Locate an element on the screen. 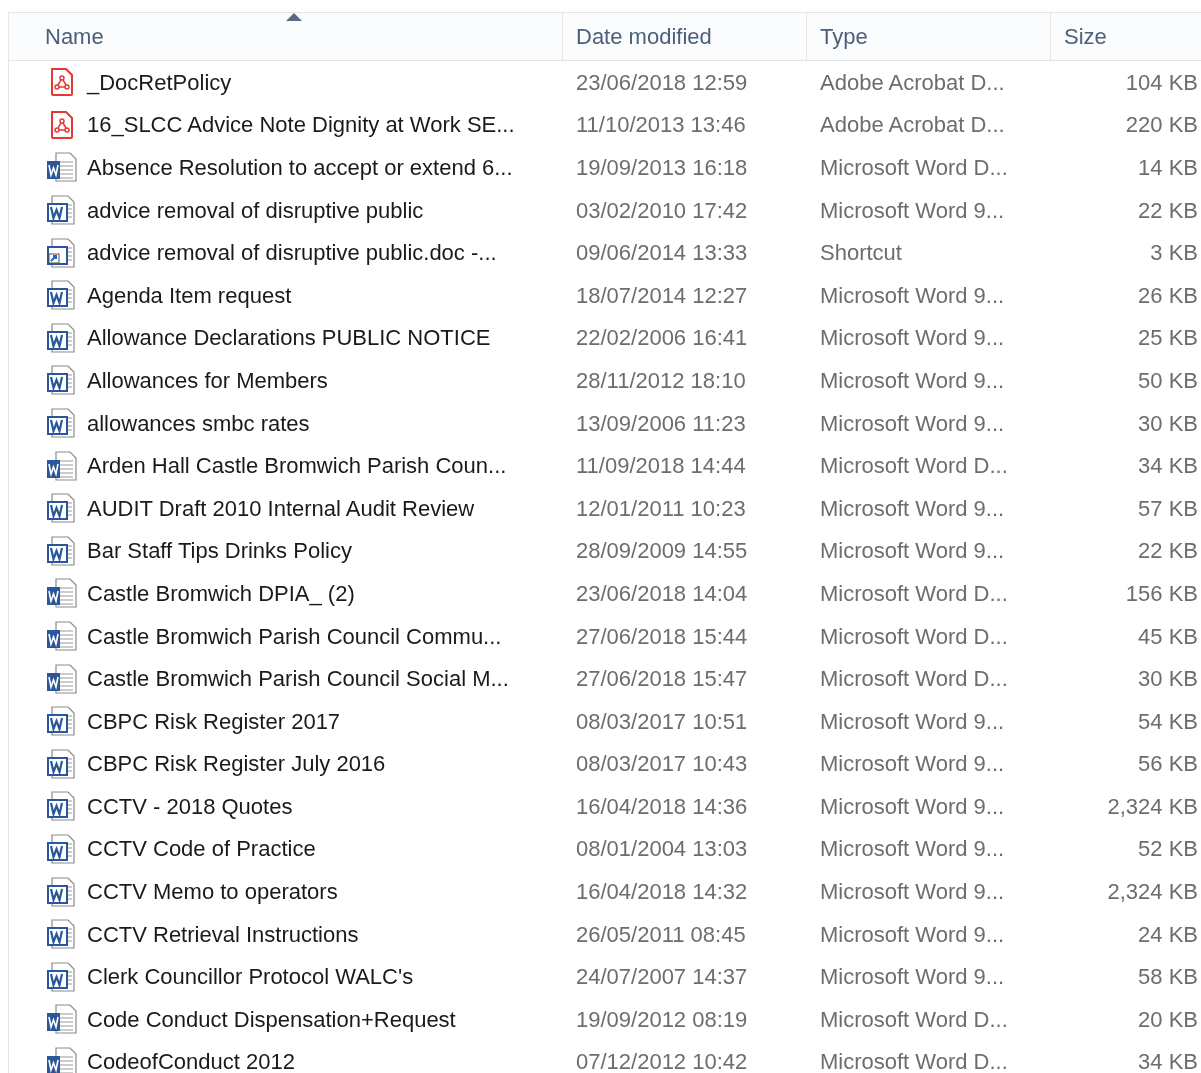  file-name: _DocRetPolicy is located at coordinates (159, 82).